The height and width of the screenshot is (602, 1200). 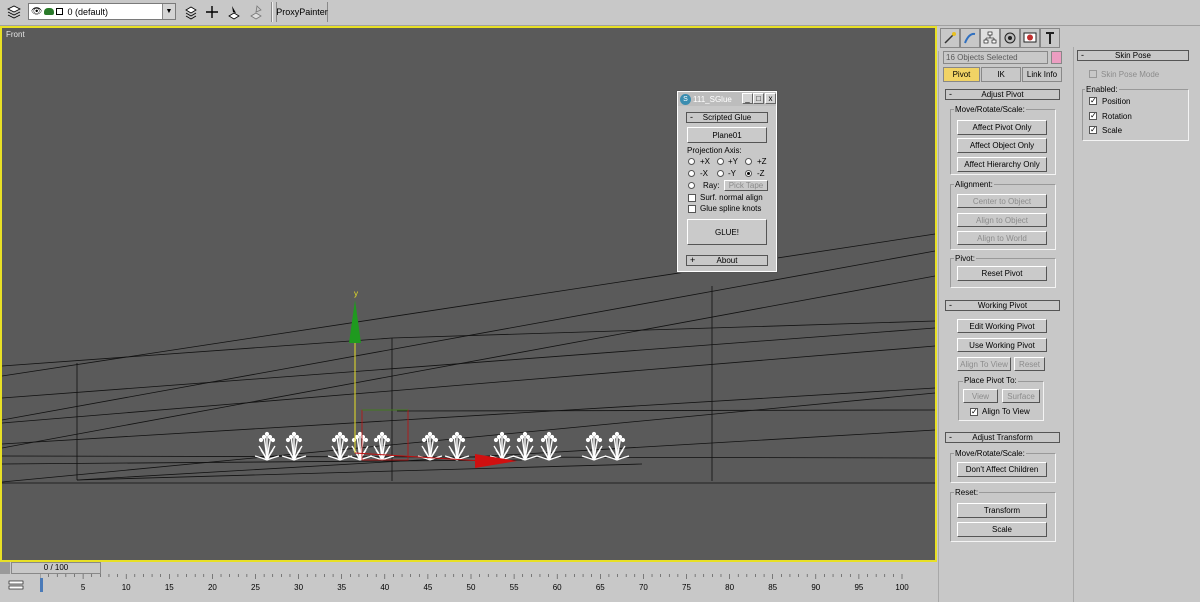 What do you see at coordinates (36, 11) in the screenshot?
I see `eye-icon: 👁` at bounding box center [36, 11].